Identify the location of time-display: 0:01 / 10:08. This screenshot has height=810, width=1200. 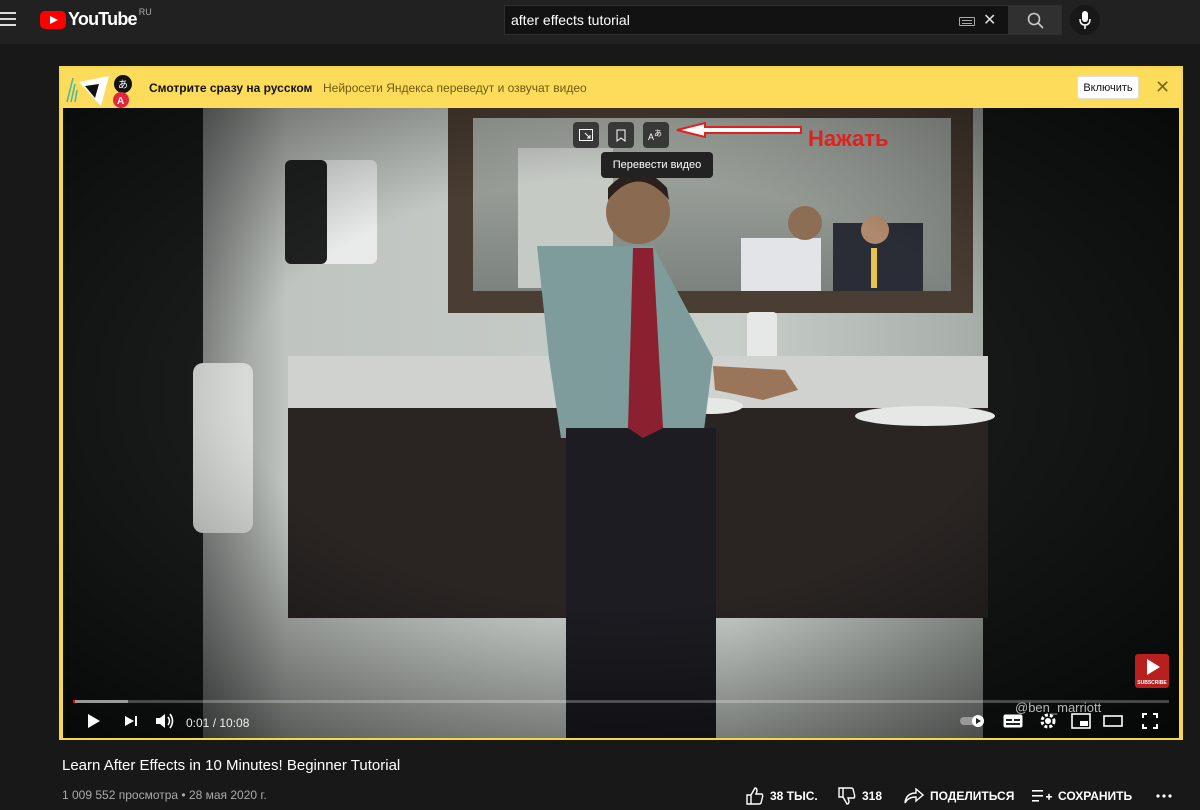
(218, 723).